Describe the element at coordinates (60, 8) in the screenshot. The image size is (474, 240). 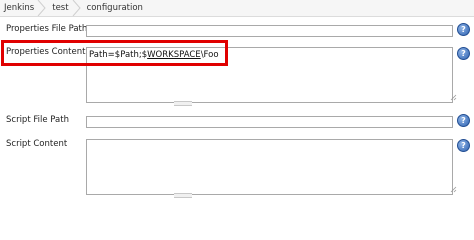
I see `breadcrumb-item-label: test` at that location.